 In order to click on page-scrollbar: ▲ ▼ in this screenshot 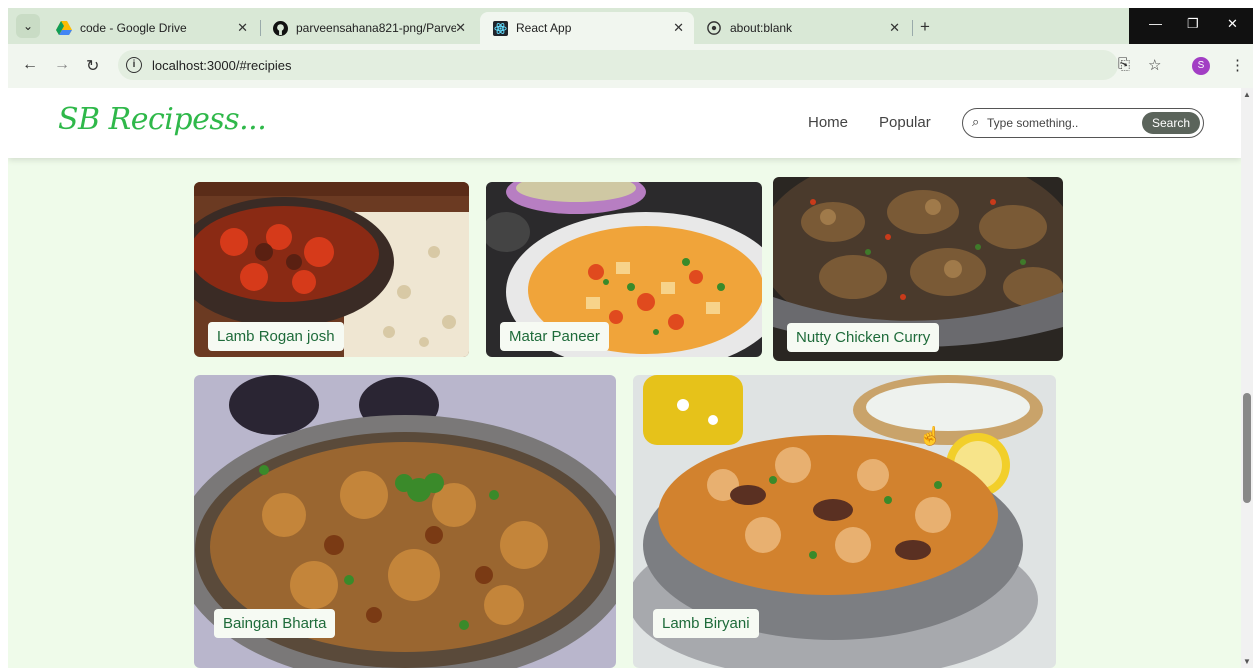, I will do `click(1247, 378)`.